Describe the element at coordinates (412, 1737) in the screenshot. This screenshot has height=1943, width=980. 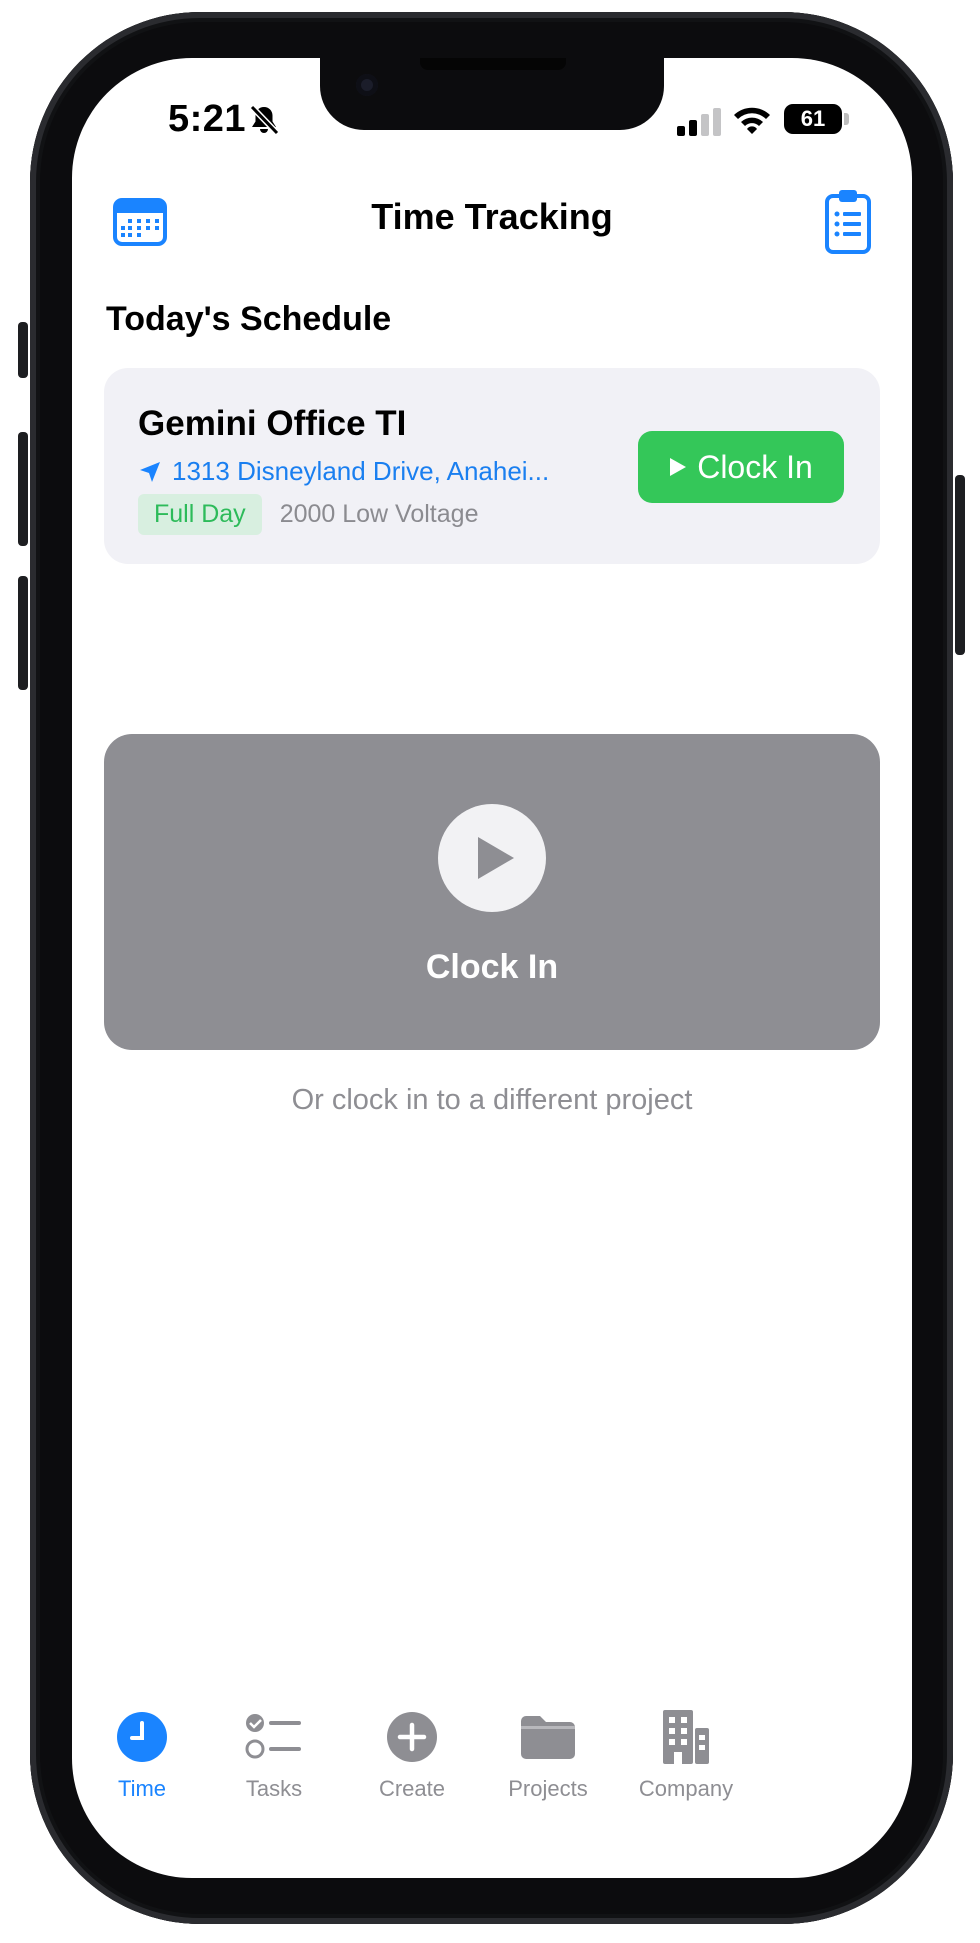
I see `plus-circle-icon` at that location.